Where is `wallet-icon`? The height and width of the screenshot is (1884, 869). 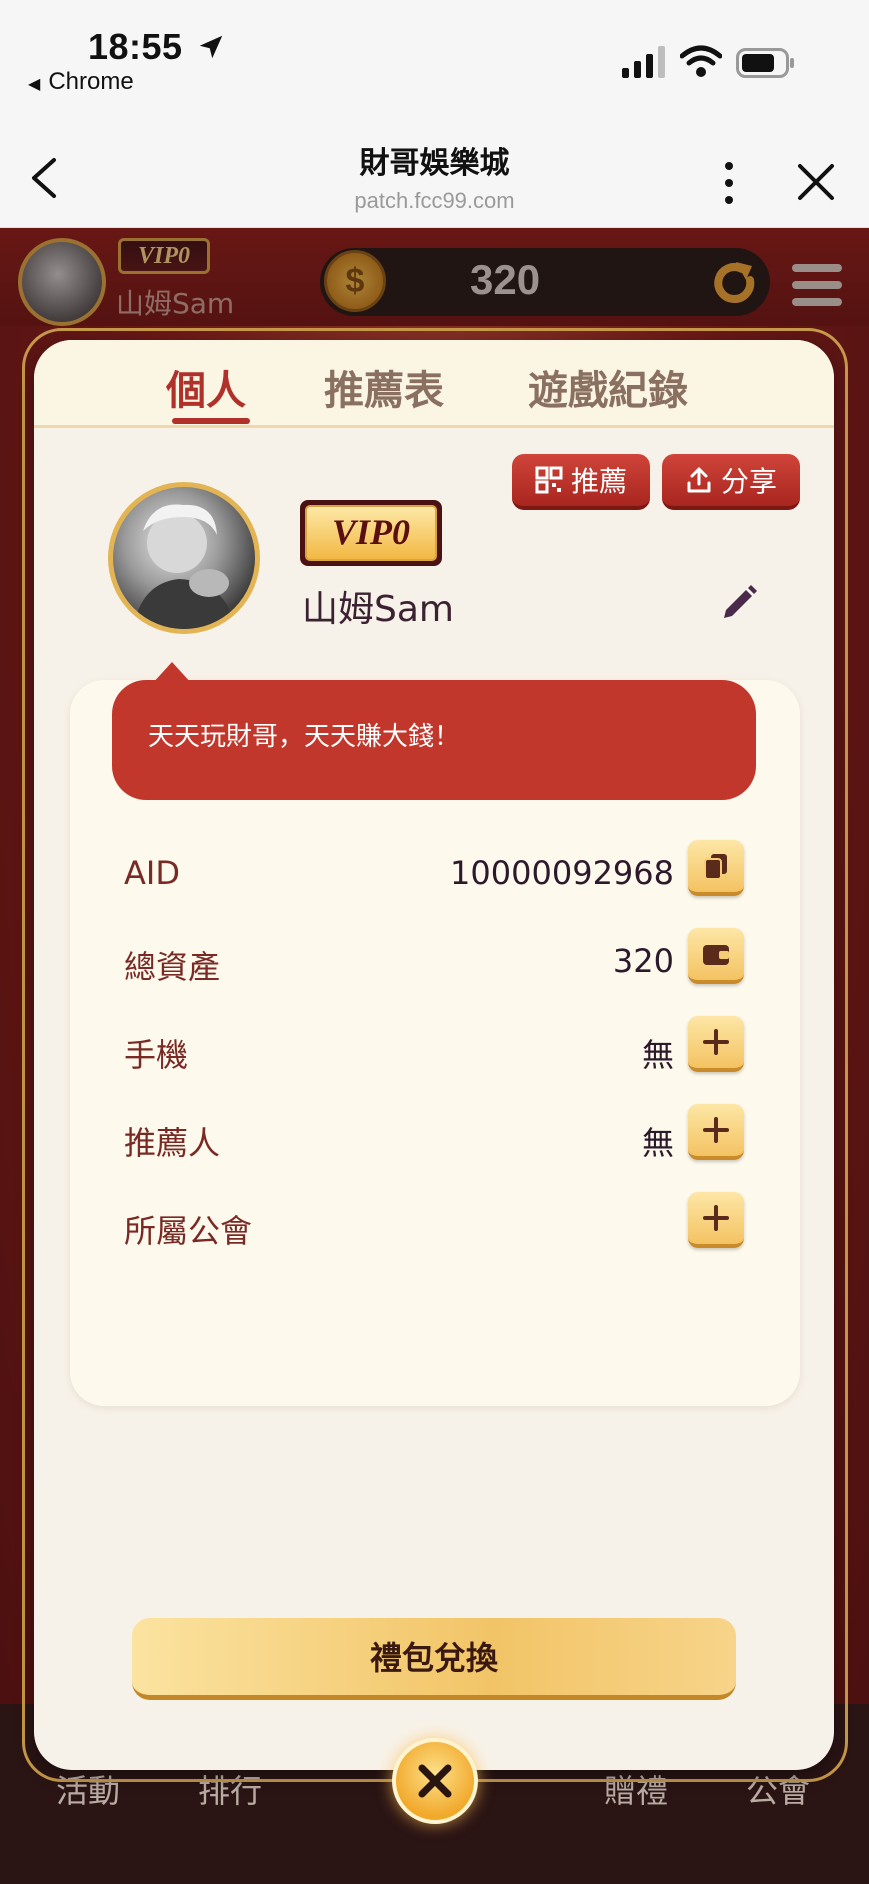 wallet-icon is located at coordinates (716, 955).